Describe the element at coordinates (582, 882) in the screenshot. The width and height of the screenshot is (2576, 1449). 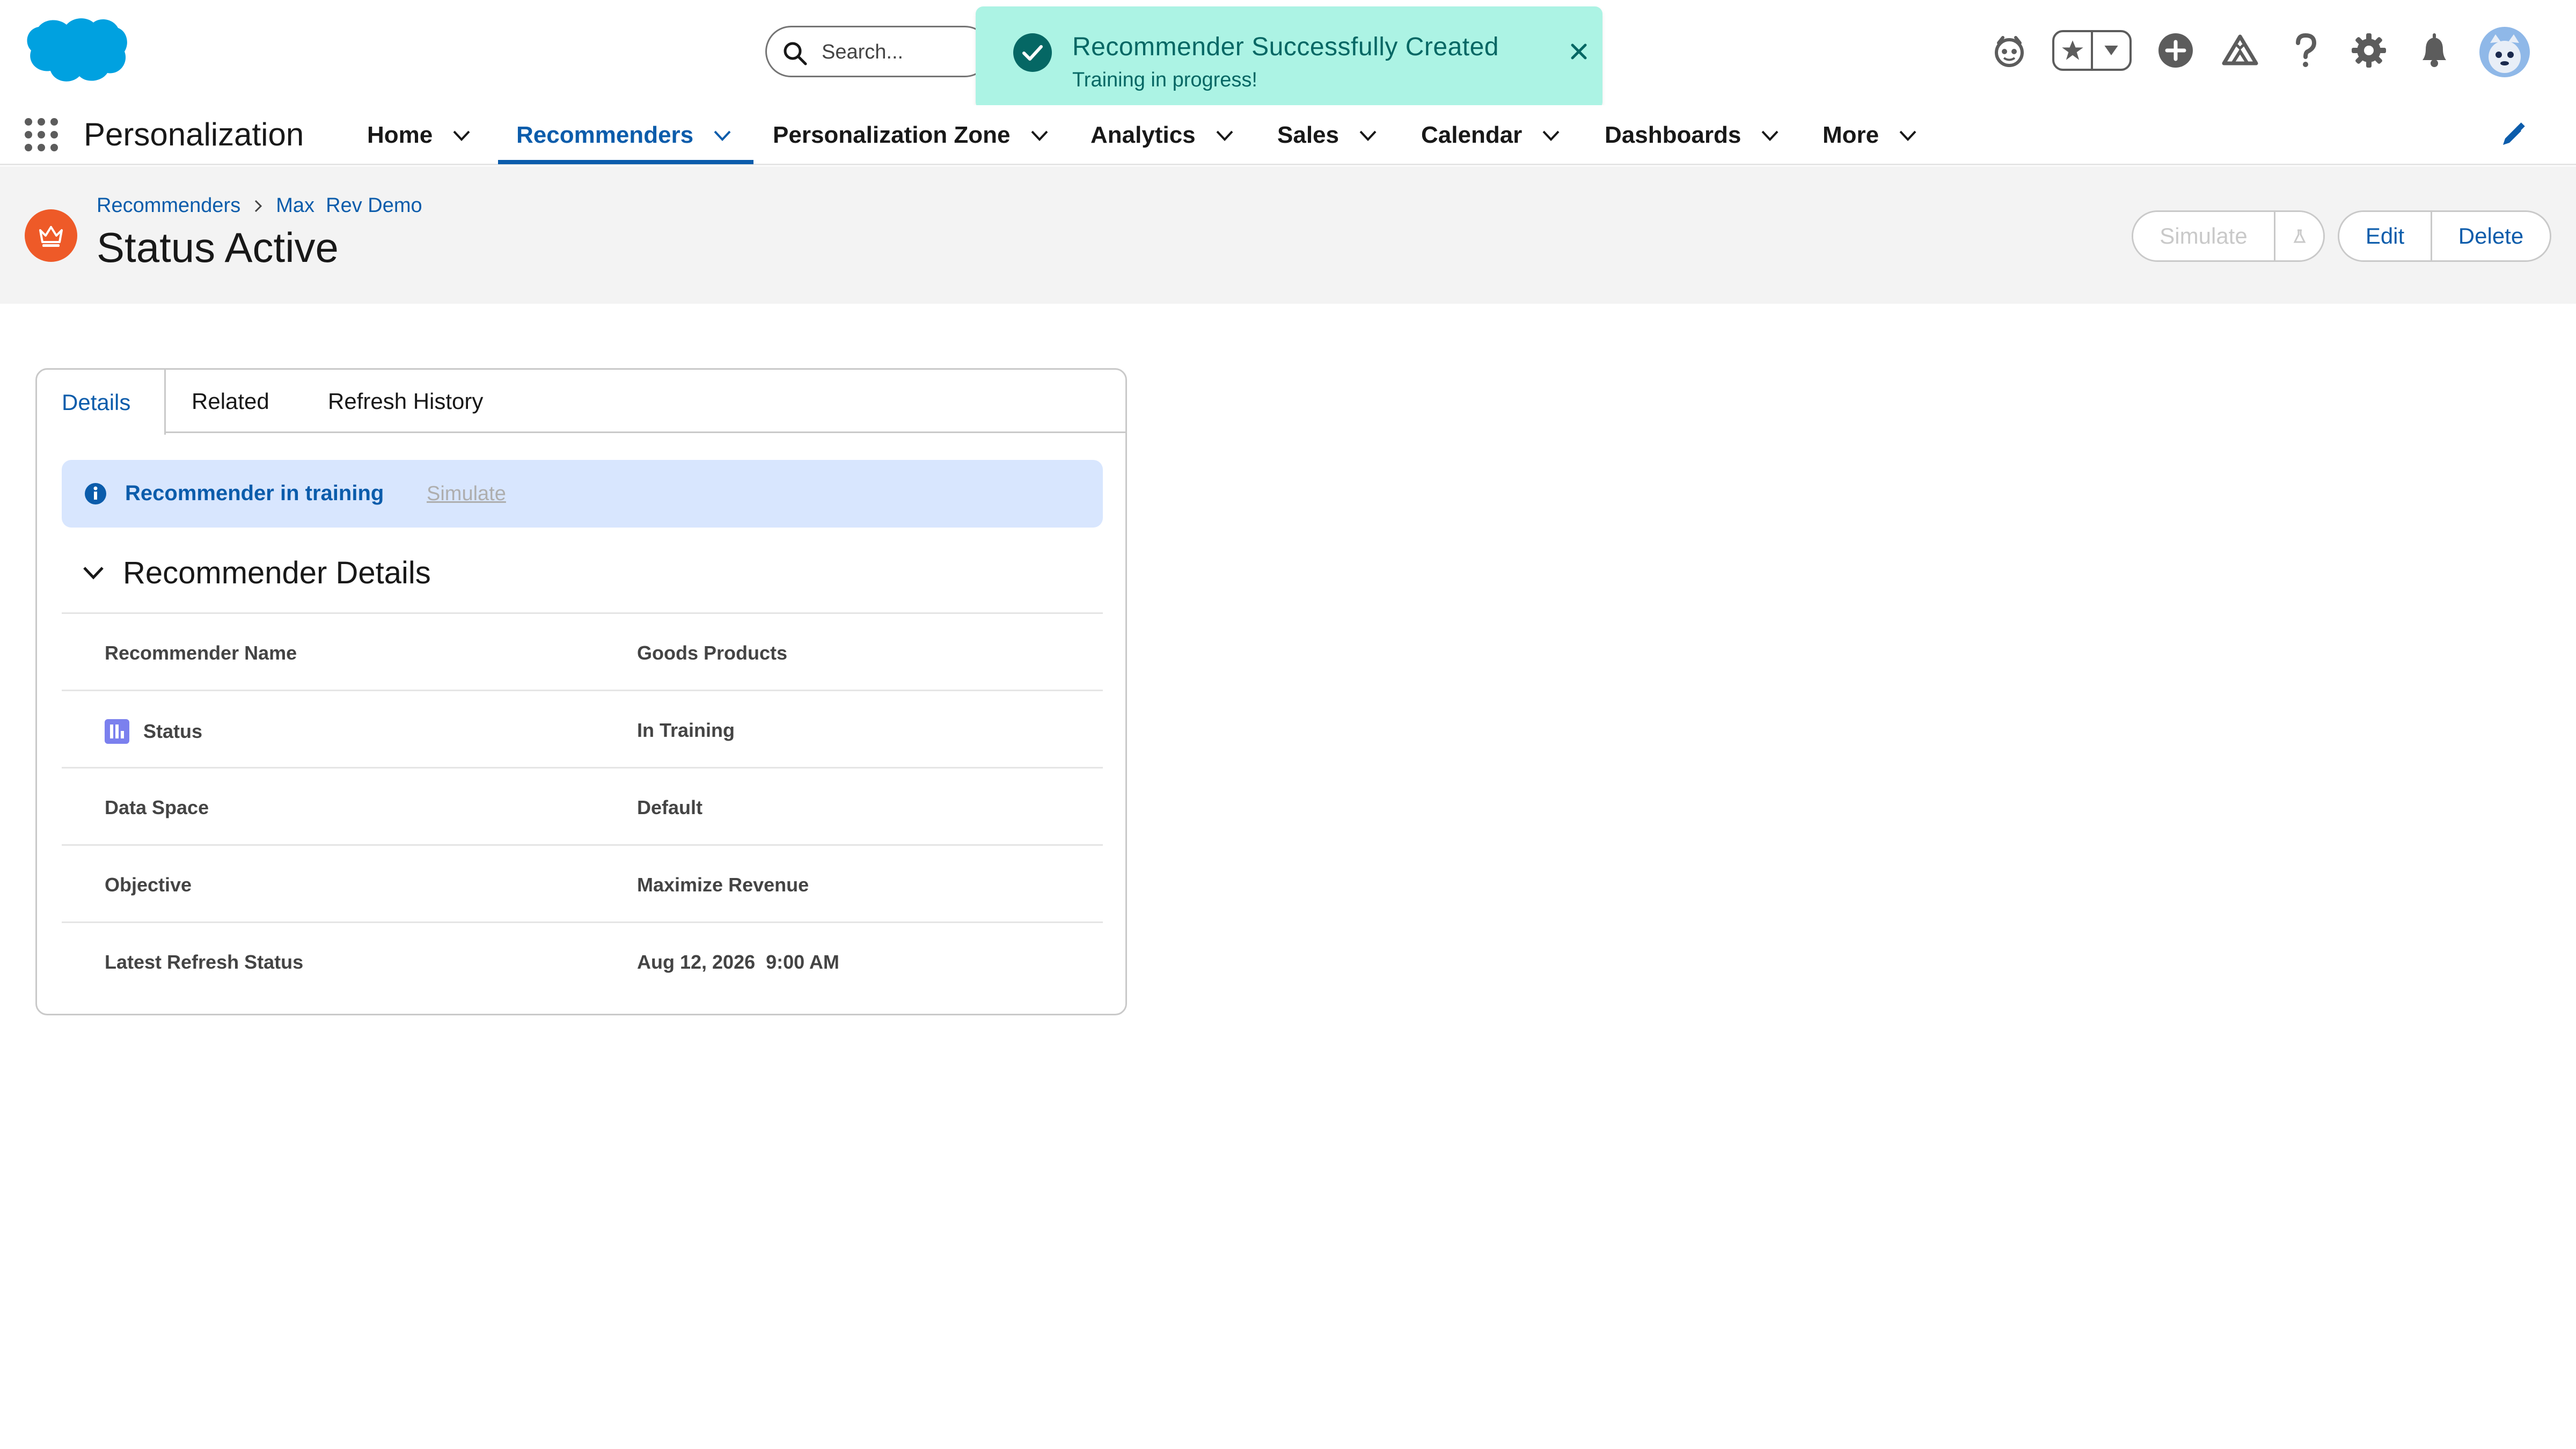
I see `field-row-objective: Objective Maximize Revenue` at that location.